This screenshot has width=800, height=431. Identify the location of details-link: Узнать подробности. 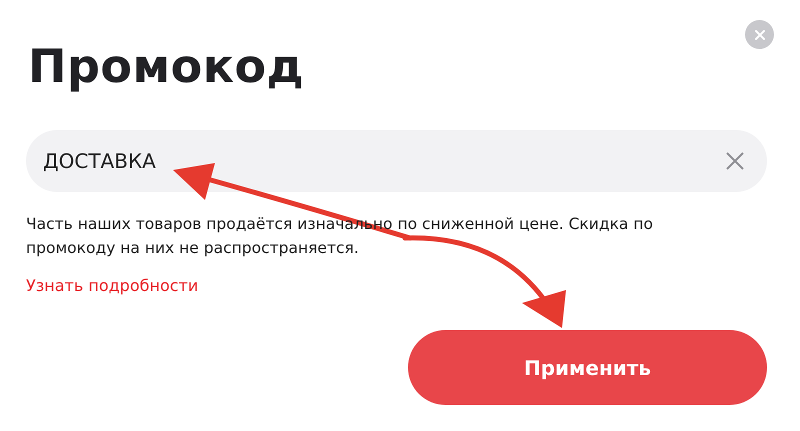
(112, 285).